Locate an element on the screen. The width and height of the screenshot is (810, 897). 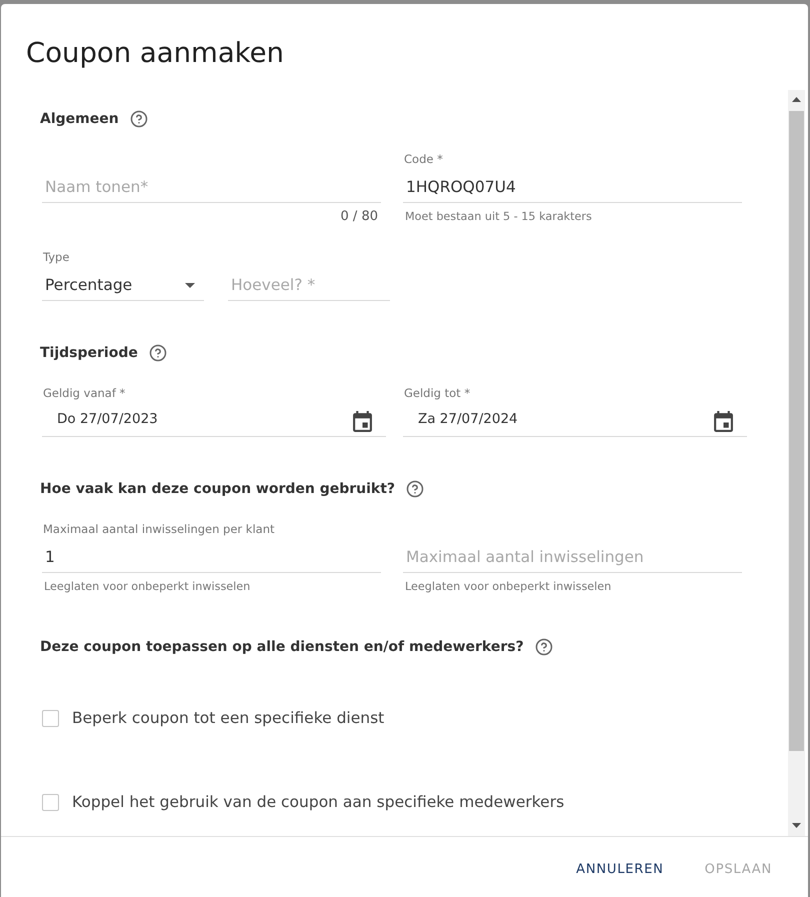
type-select: Type Percentage is located at coordinates (123, 275).